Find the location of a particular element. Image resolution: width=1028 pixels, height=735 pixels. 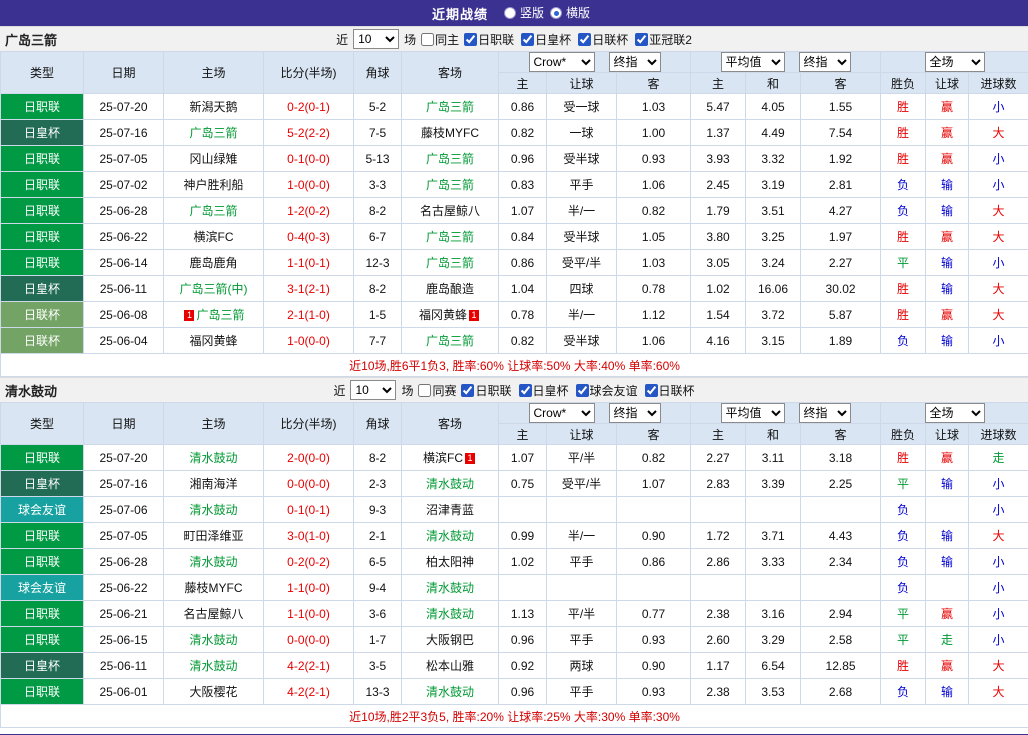

same-competition-checkbox is located at coordinates (425, 390).